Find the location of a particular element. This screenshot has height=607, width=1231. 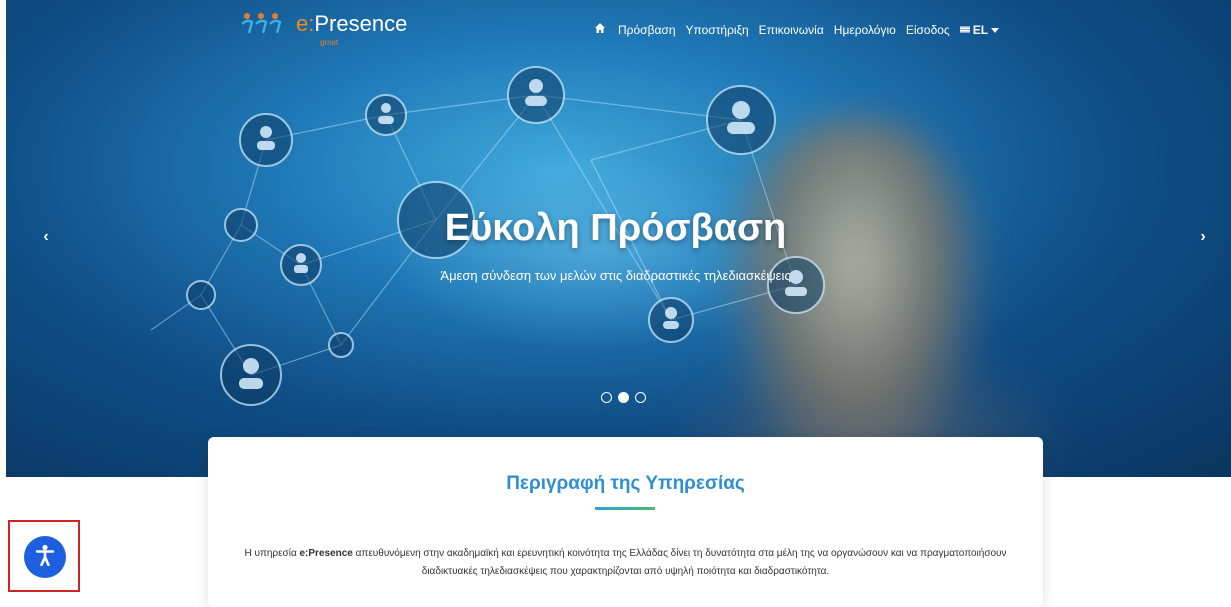

logo-subtitle: grnet is located at coordinates (329, 42).